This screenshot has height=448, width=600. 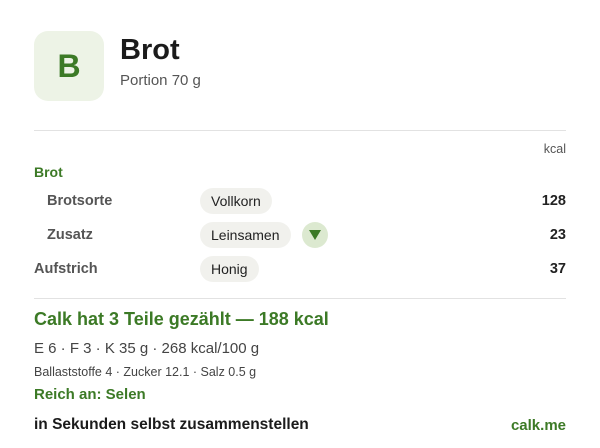 What do you see at coordinates (236, 201) in the screenshot?
I see `choice-pill-brotsorte: Vollkorn` at bounding box center [236, 201].